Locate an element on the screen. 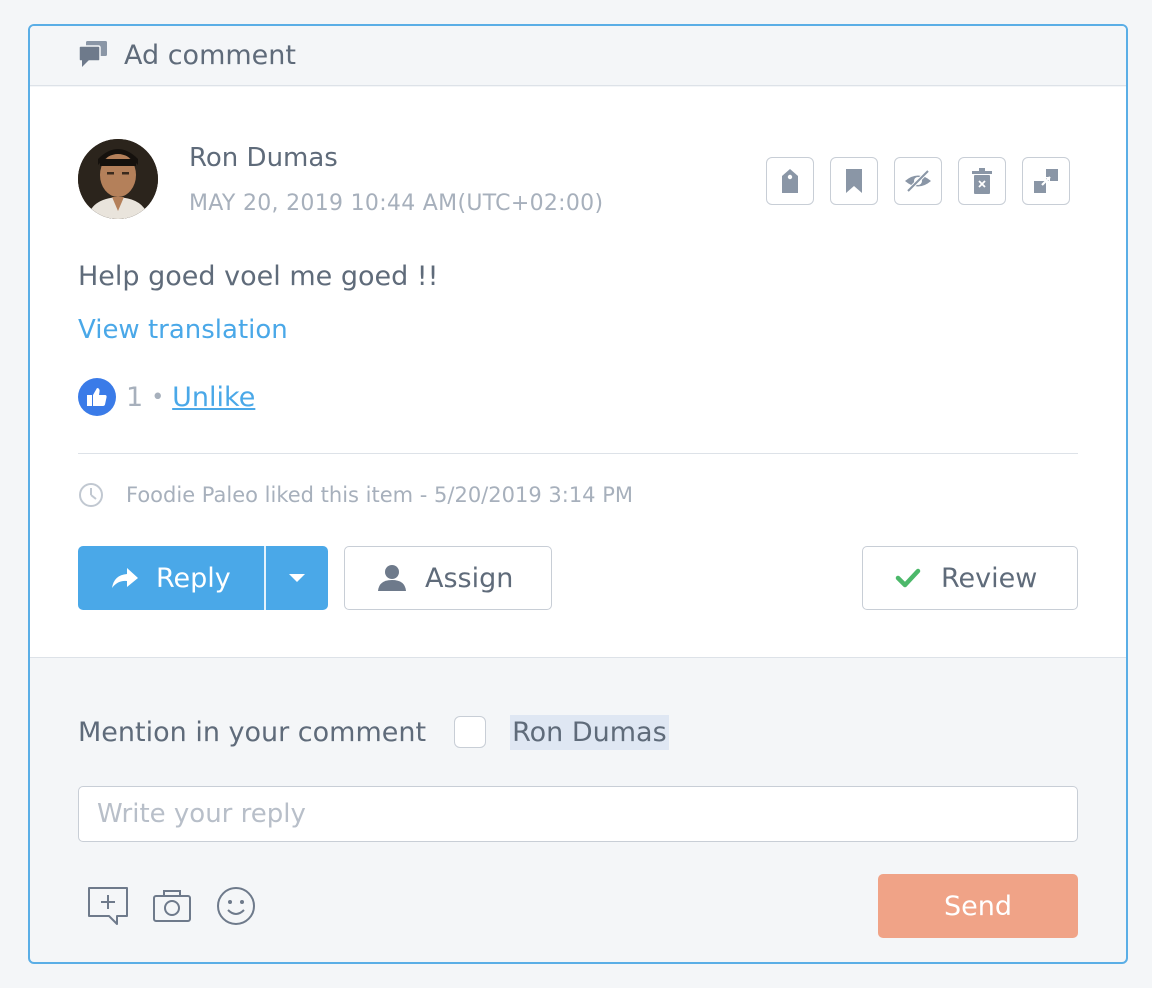  composer-tools is located at coordinates (172, 906).